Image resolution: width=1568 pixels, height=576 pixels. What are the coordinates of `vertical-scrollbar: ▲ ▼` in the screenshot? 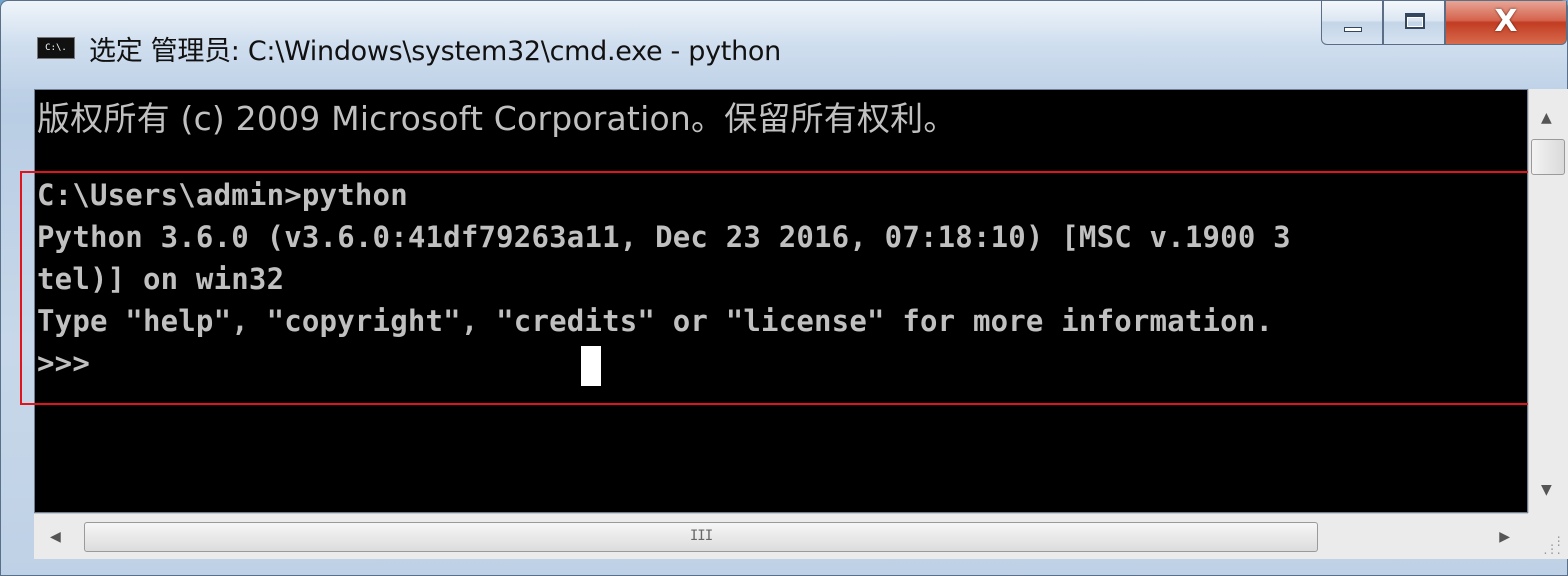 It's located at (1548, 301).